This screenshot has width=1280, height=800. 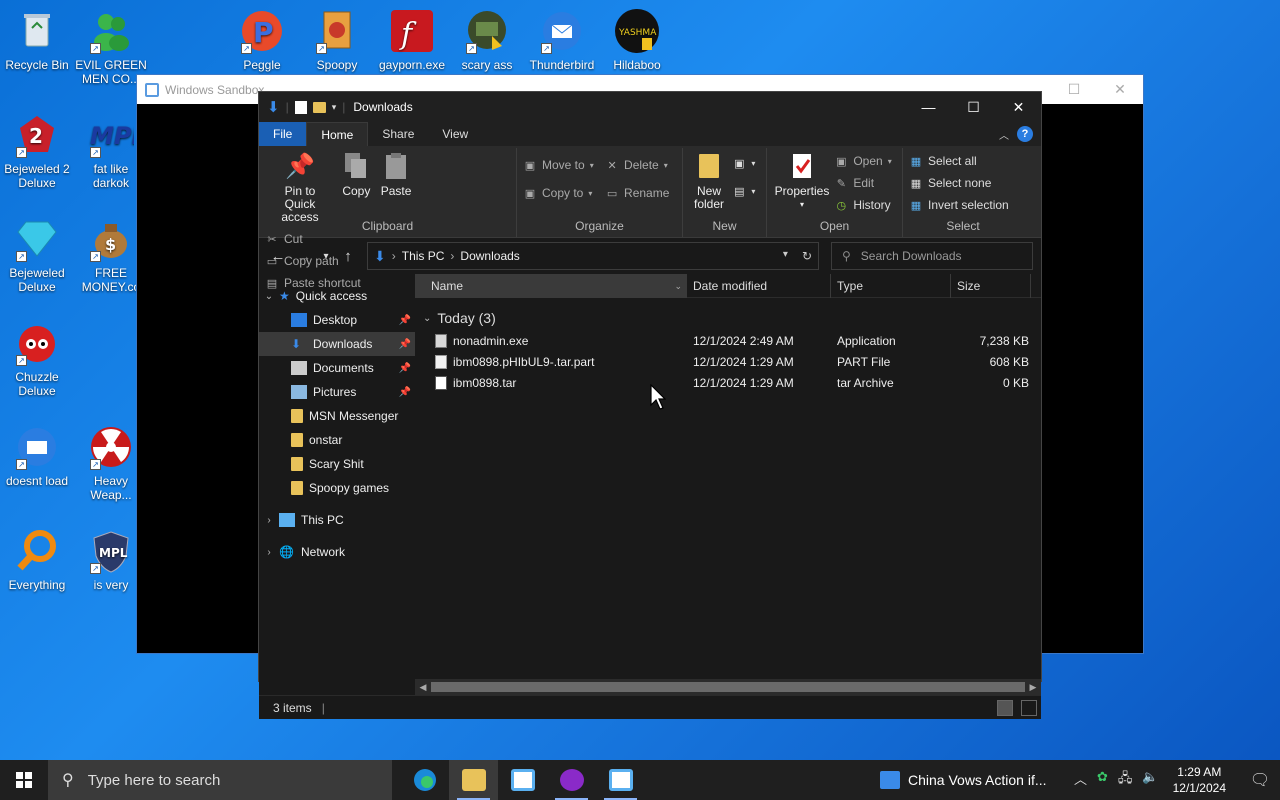 I want to click on desktop-icon-peggle: P ↗ Peggle, so click(x=262, y=40).